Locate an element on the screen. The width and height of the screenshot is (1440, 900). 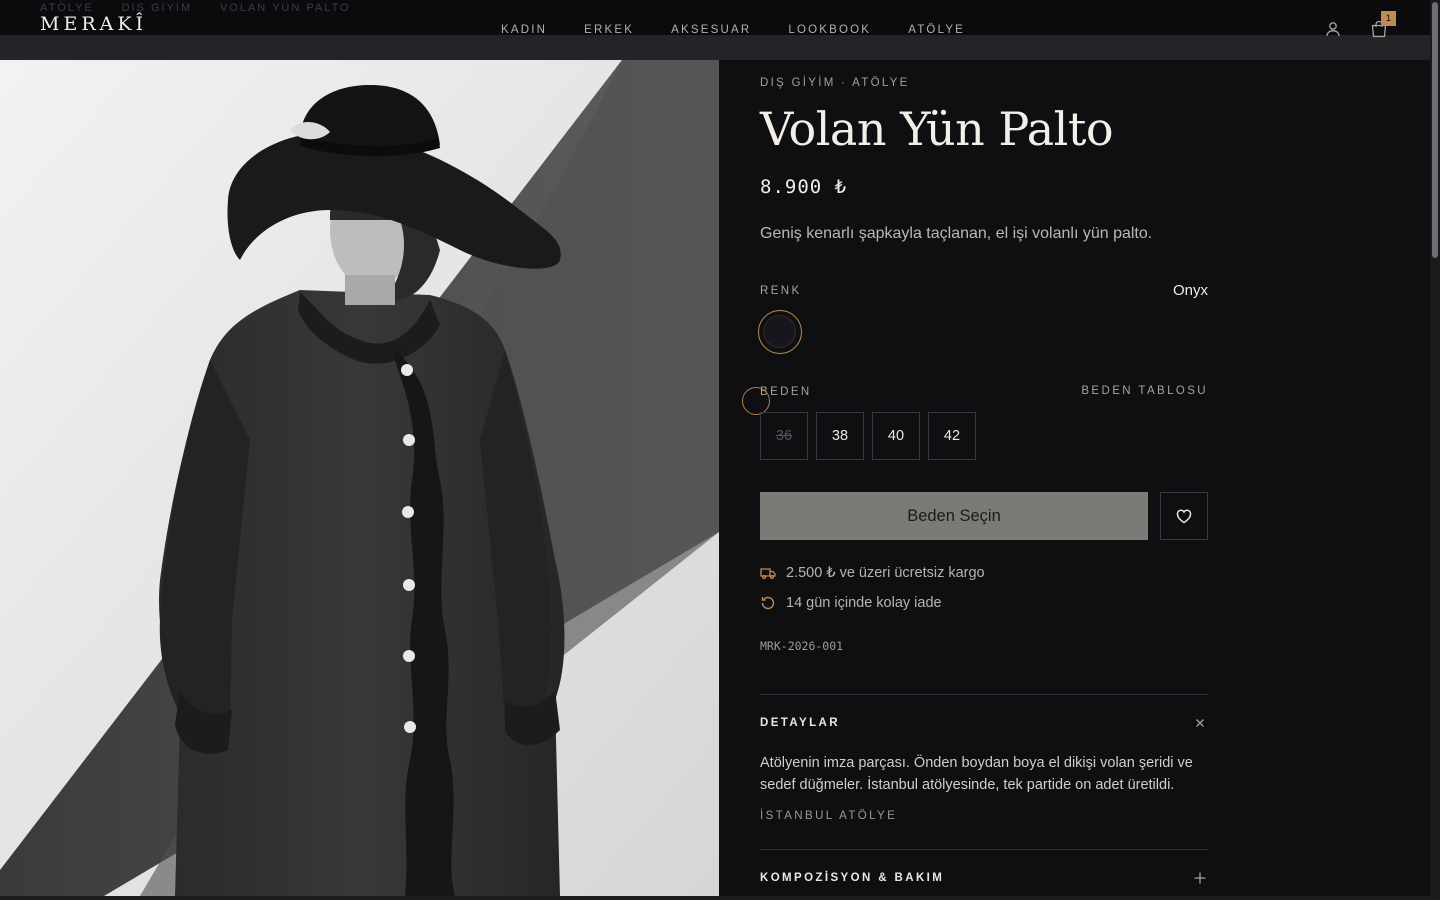
shipping-perk: 2.500 ₺ ve üzeri ücretsiz kargo is located at coordinates (872, 573).